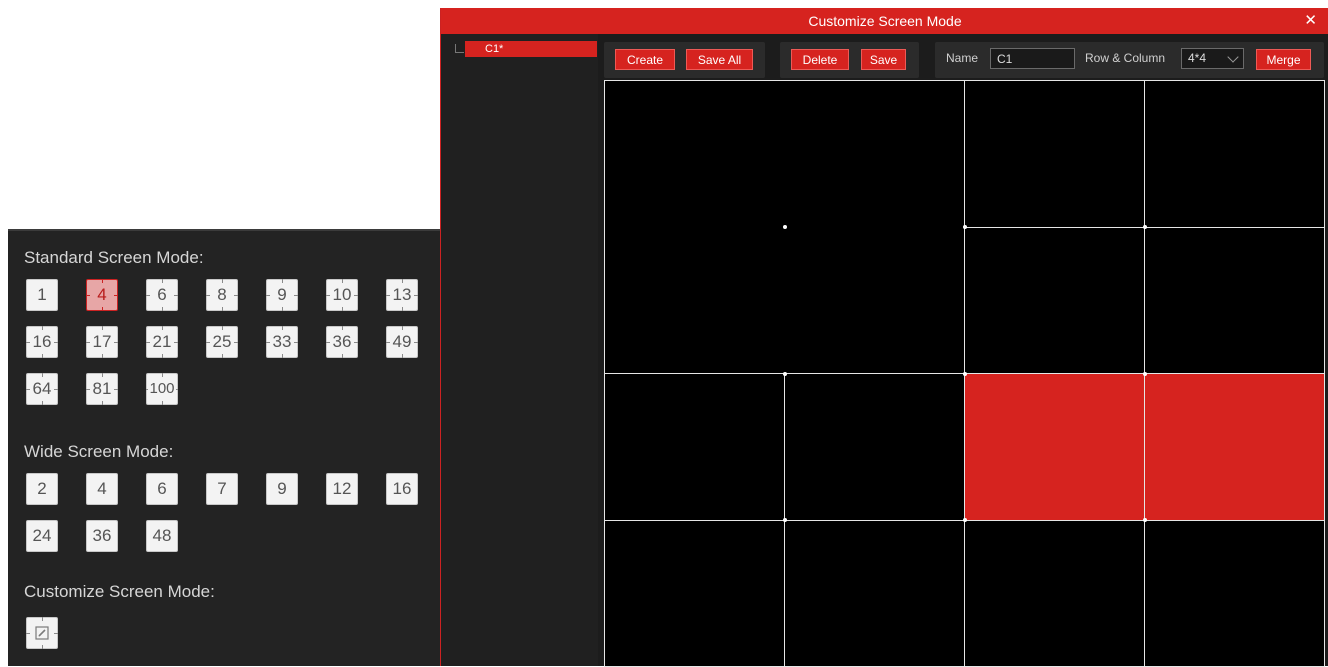 Image resolution: width=1328 pixels, height=667 pixels. I want to click on wide-mode-button-6: 6, so click(162, 489).